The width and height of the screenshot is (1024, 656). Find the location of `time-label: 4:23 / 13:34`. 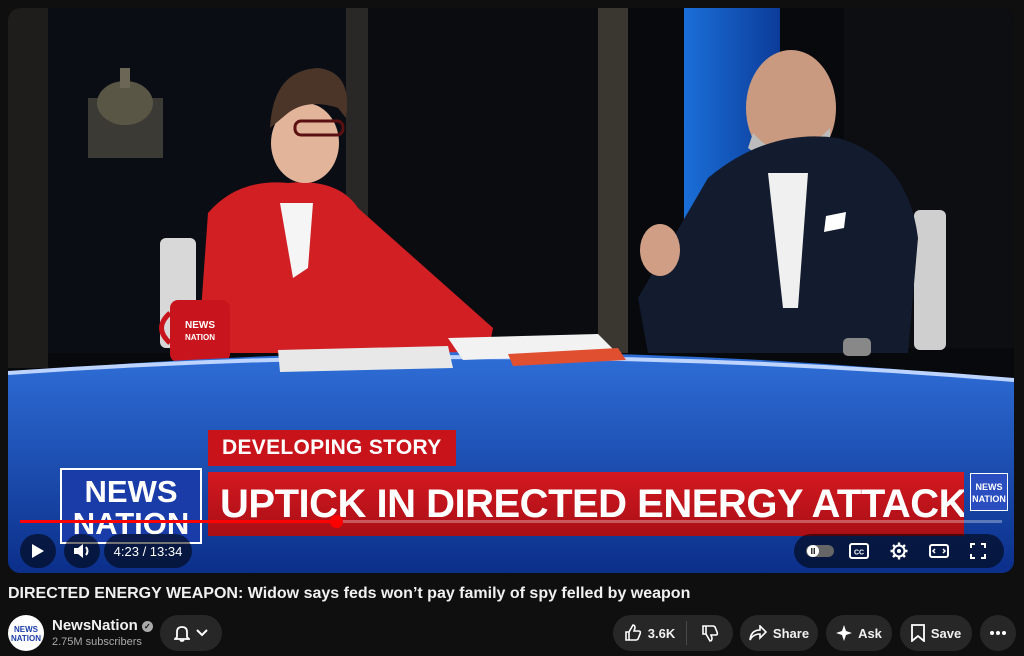

time-label: 4:23 / 13:34 is located at coordinates (148, 551).